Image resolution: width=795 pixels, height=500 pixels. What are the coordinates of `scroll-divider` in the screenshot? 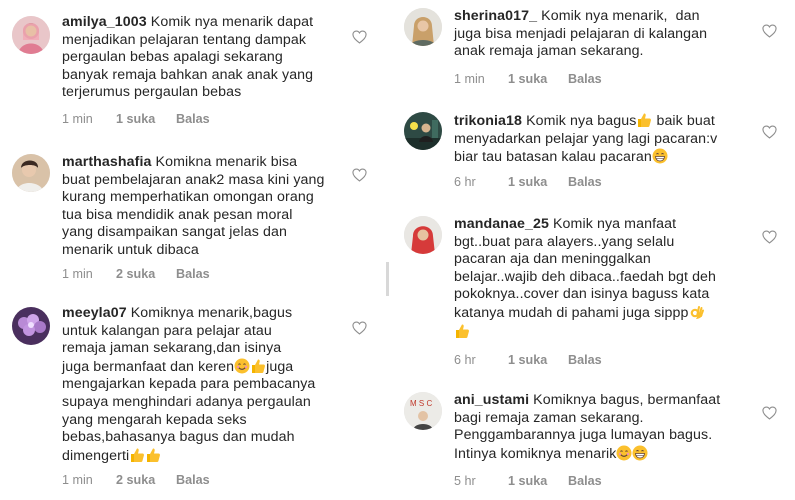 It's located at (387, 279).